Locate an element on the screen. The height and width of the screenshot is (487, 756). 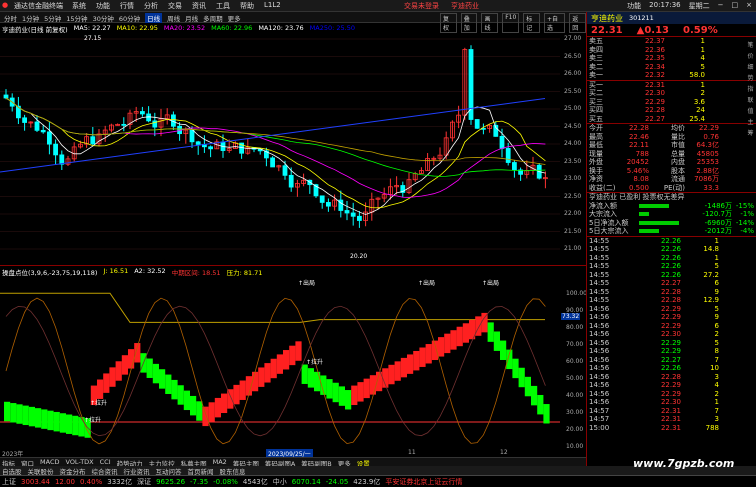
maximize-icon: □ is located at coordinates (735, 6).